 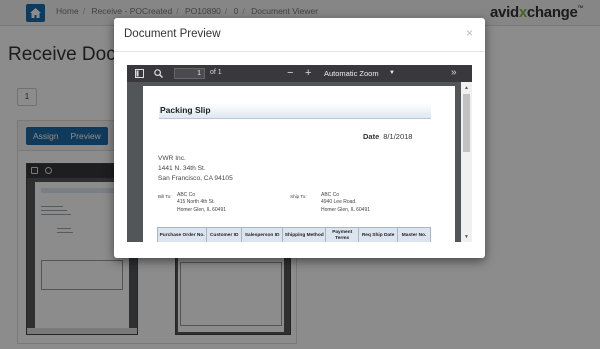 What do you see at coordinates (290, 73) in the screenshot?
I see `zoom-out-button: −` at bounding box center [290, 73].